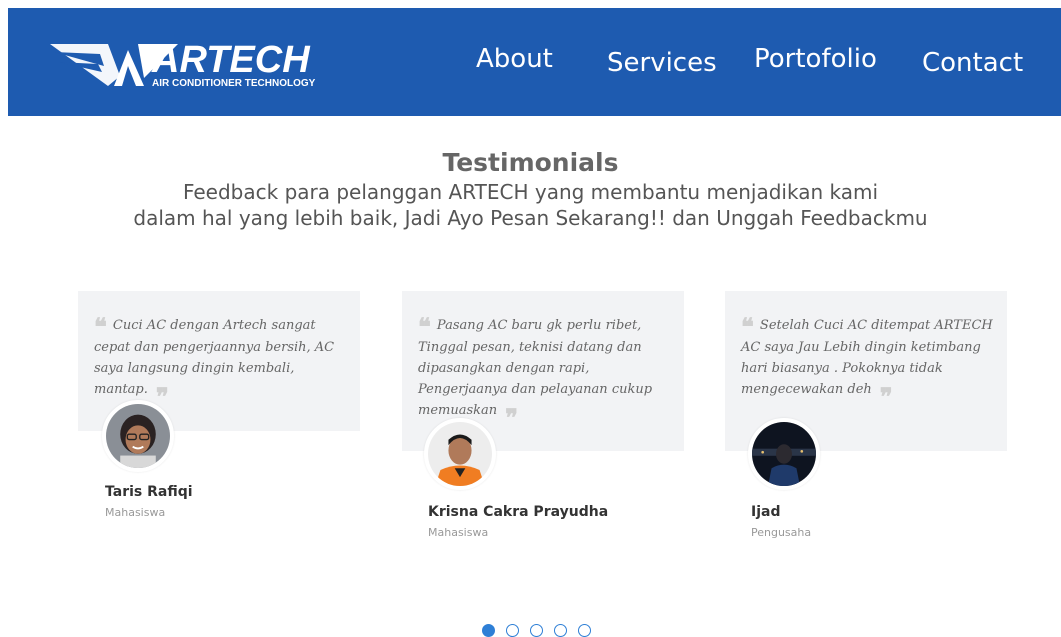 Image resolution: width=1061 pixels, height=637 pixels. I want to click on artech-logo: ARTECH AIR CONDITIONER TECHNOLOGY, so click(208, 66).